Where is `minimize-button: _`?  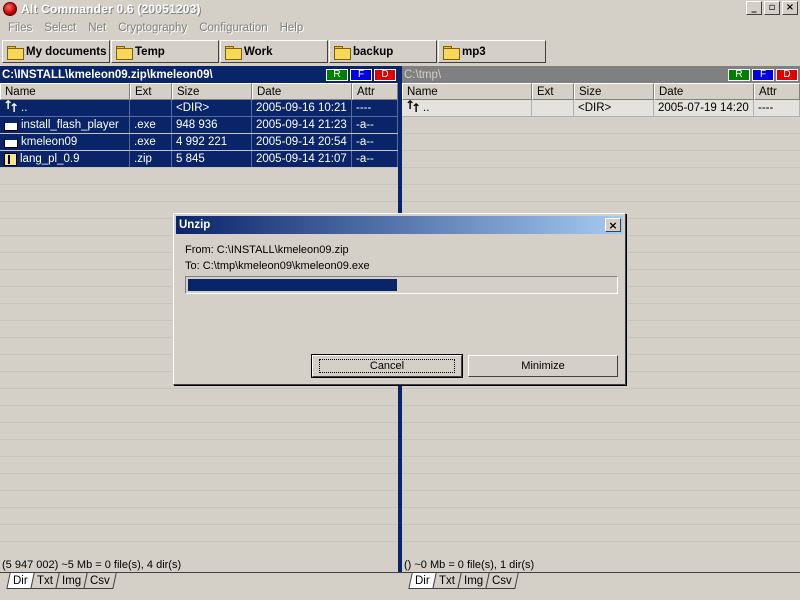 minimize-button: _ is located at coordinates (754, 8).